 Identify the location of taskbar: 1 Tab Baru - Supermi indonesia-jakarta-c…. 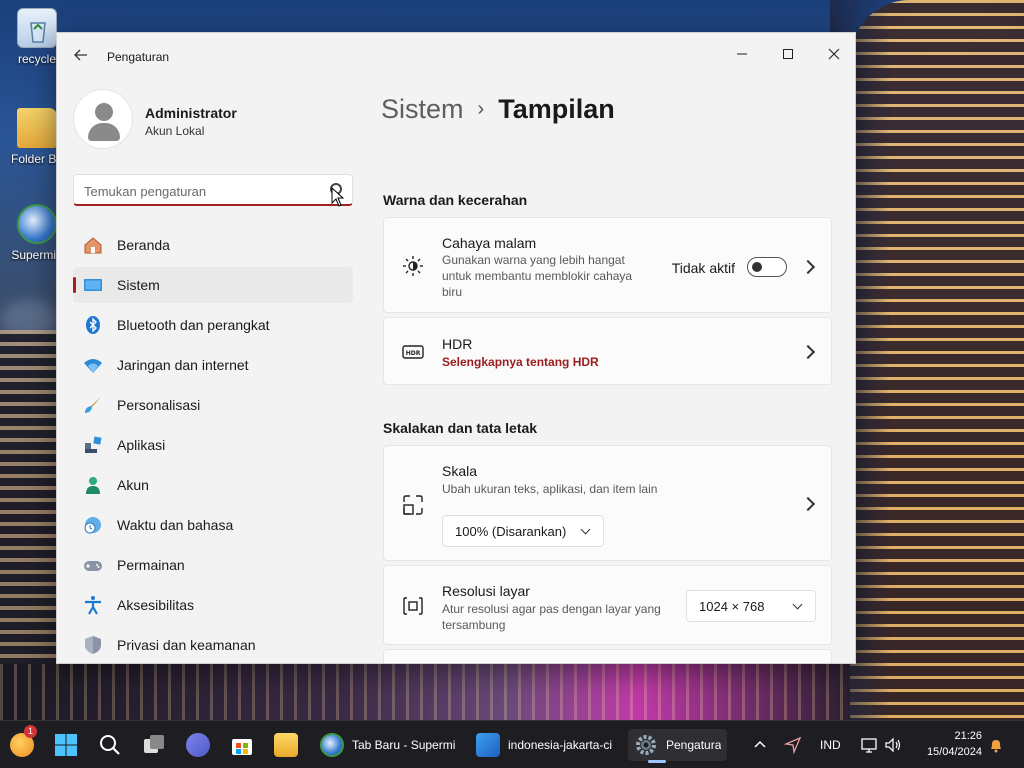
(512, 744).